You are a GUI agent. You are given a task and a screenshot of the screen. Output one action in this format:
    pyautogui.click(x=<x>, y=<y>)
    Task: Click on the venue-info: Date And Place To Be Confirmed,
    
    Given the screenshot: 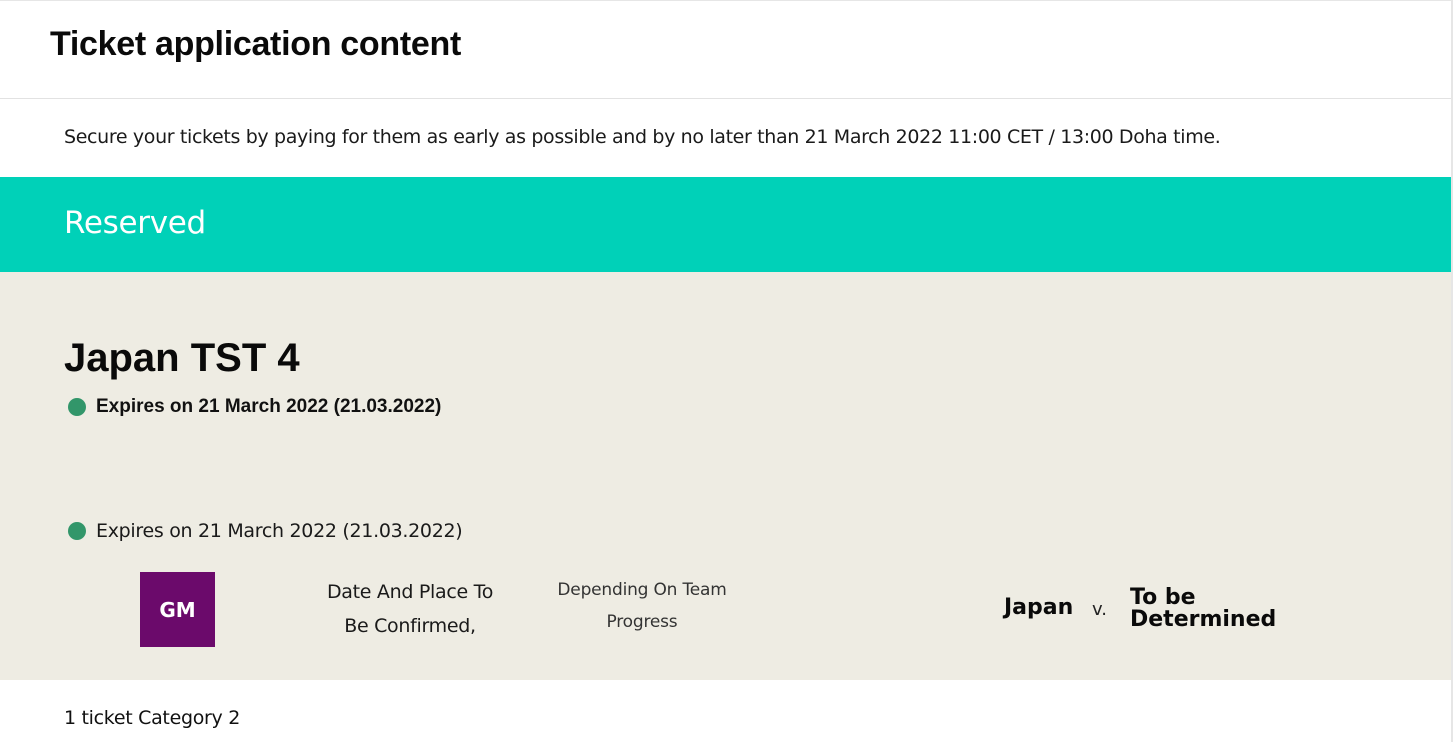 What is the action you would take?
    pyautogui.click(x=410, y=609)
    